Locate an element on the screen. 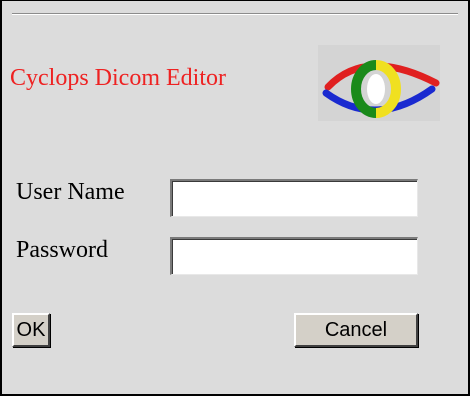  cancel-button: Cancel is located at coordinates (356, 330).